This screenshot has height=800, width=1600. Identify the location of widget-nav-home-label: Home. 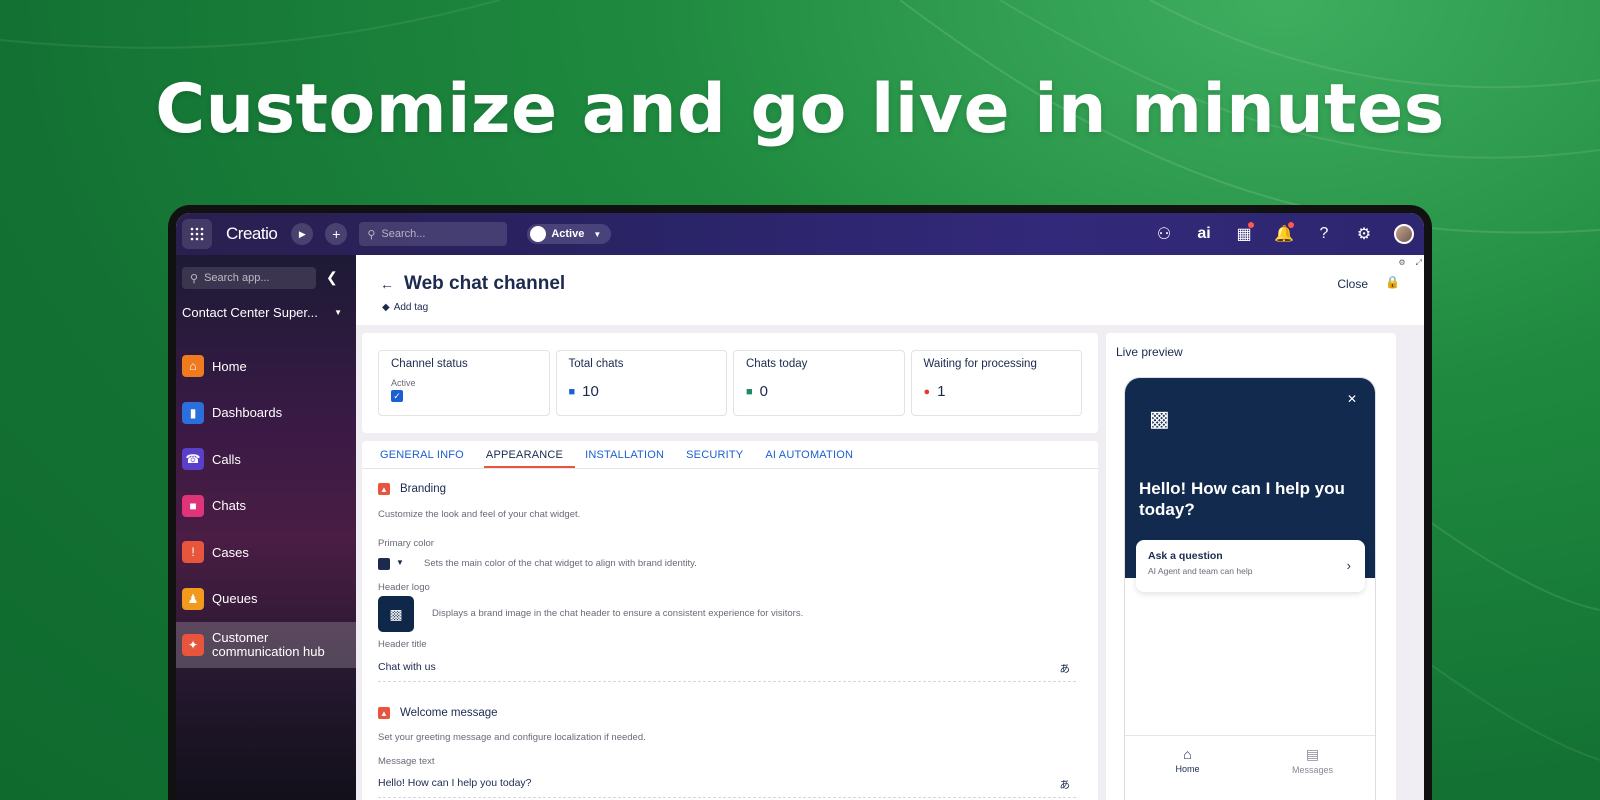
(1187, 769).